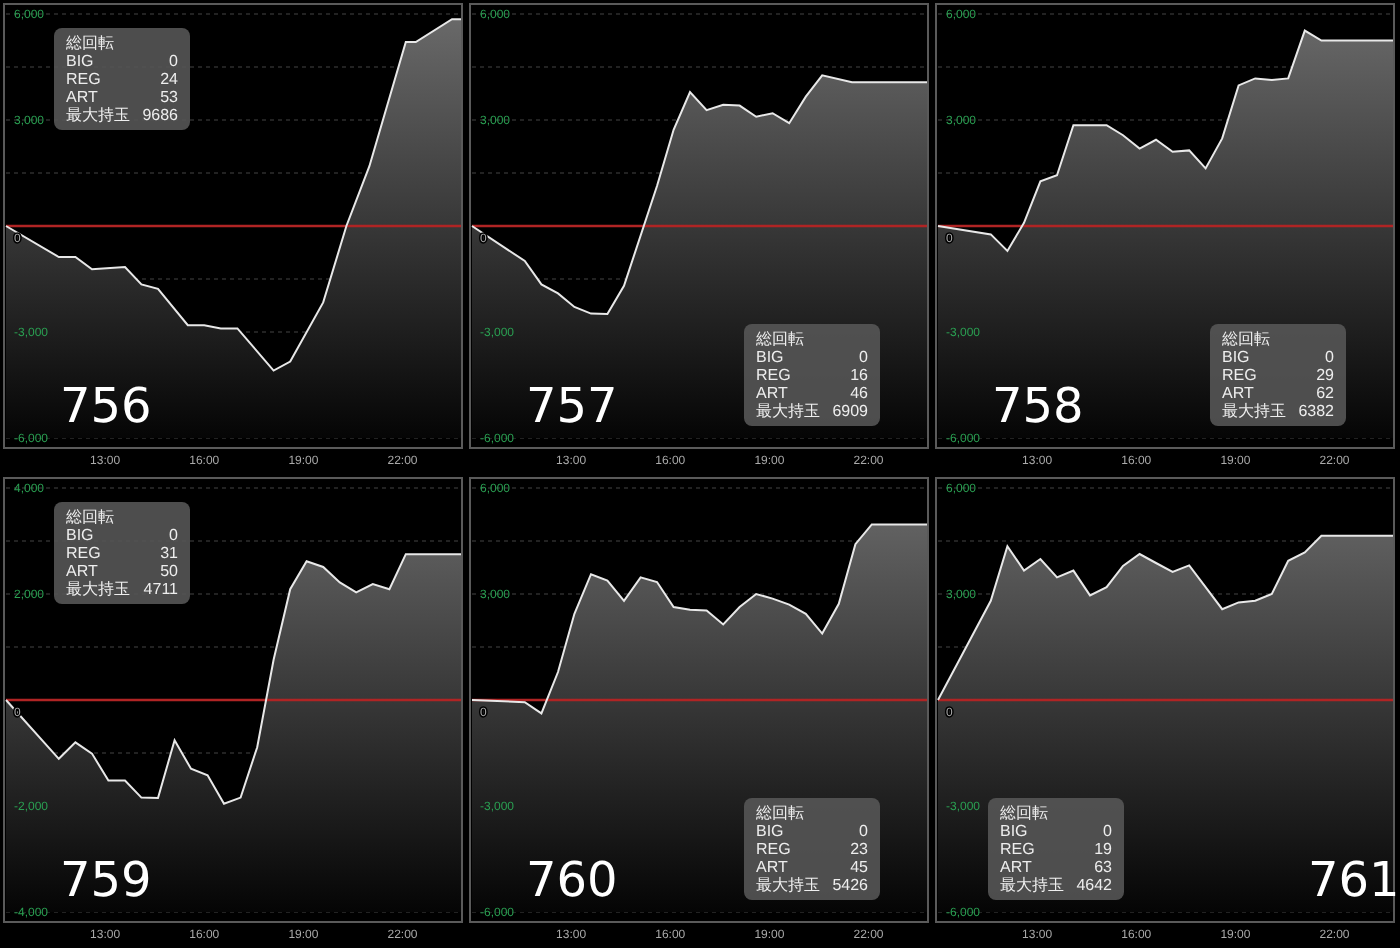 This screenshot has width=1400, height=948. I want to click on stats-value: 46, so click(859, 393).